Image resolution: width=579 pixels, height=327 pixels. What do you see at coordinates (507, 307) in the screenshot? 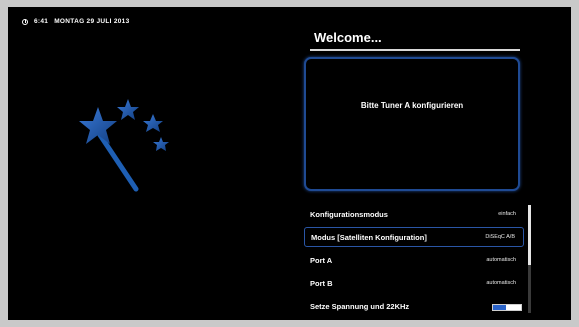
I see `voltage-toggle` at bounding box center [507, 307].